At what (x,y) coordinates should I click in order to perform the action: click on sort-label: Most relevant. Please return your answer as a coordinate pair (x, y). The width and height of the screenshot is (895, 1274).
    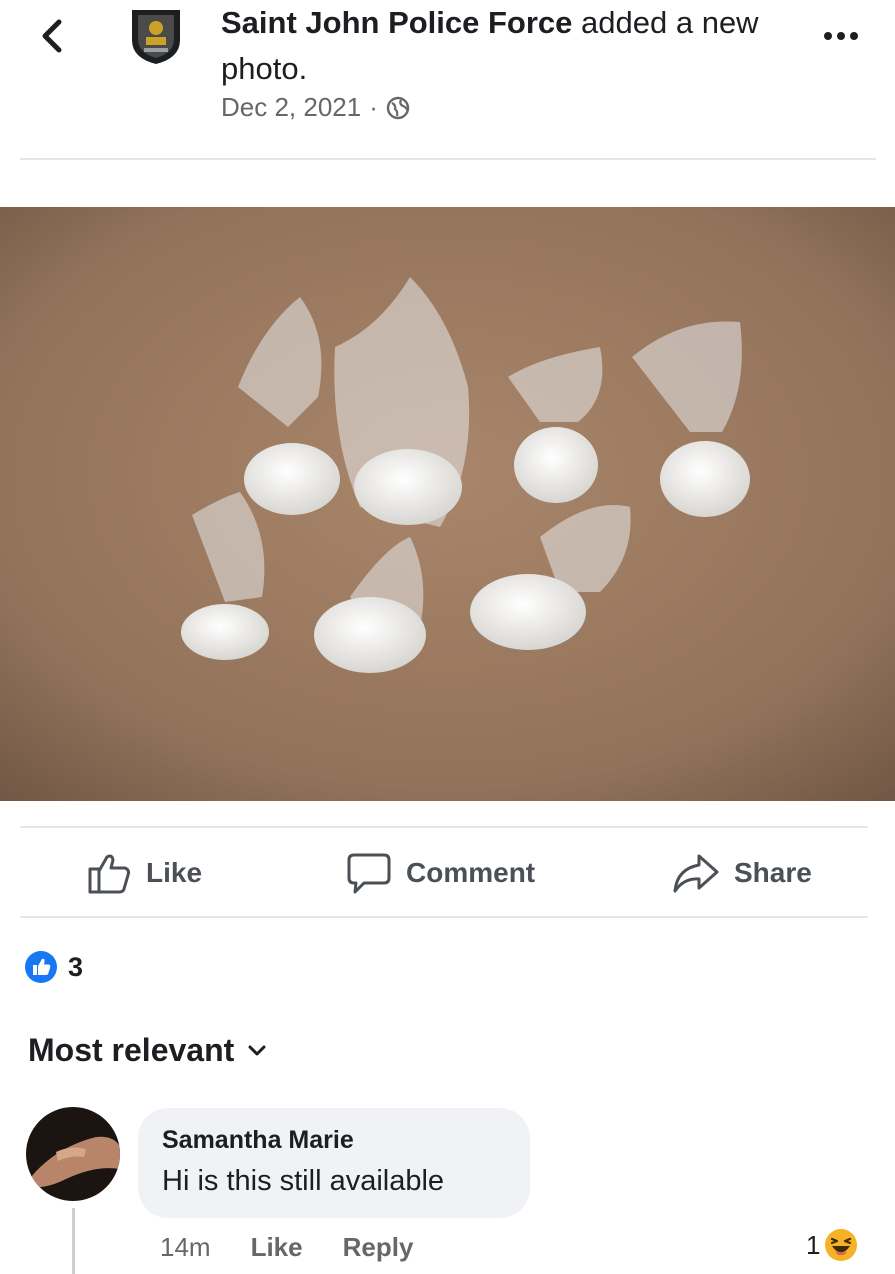
    Looking at the image, I should click on (131, 1050).